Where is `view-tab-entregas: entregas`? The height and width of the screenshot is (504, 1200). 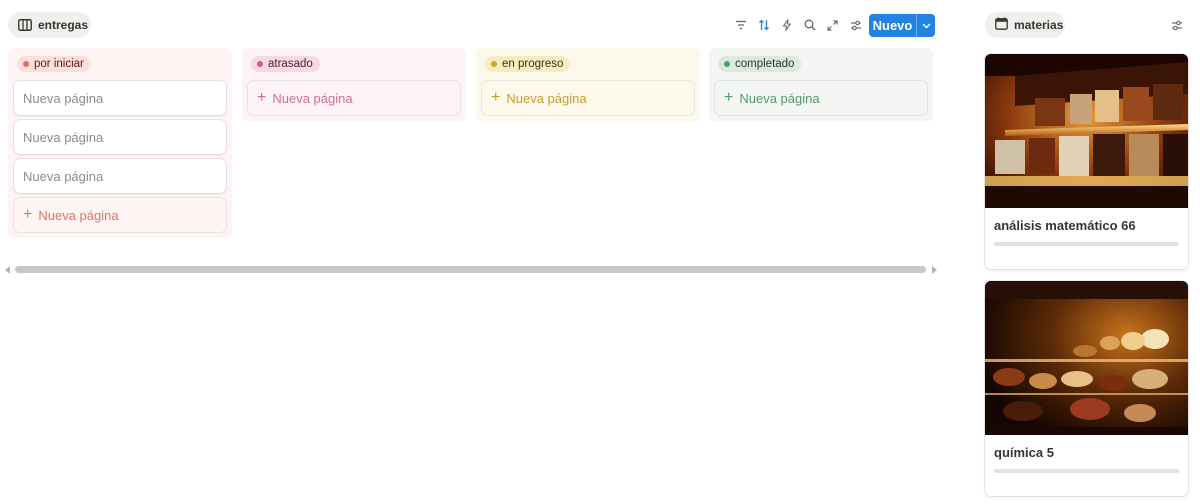
view-tab-entregas: entregas is located at coordinates (49, 25).